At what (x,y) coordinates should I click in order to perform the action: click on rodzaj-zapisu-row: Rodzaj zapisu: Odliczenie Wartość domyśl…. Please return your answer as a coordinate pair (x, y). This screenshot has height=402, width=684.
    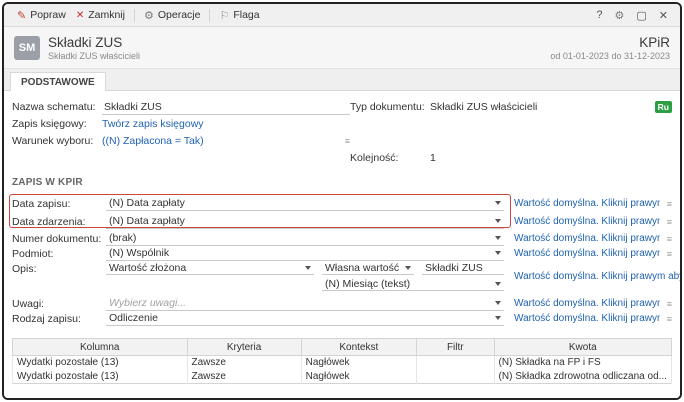
    Looking at the image, I should click on (342, 318).